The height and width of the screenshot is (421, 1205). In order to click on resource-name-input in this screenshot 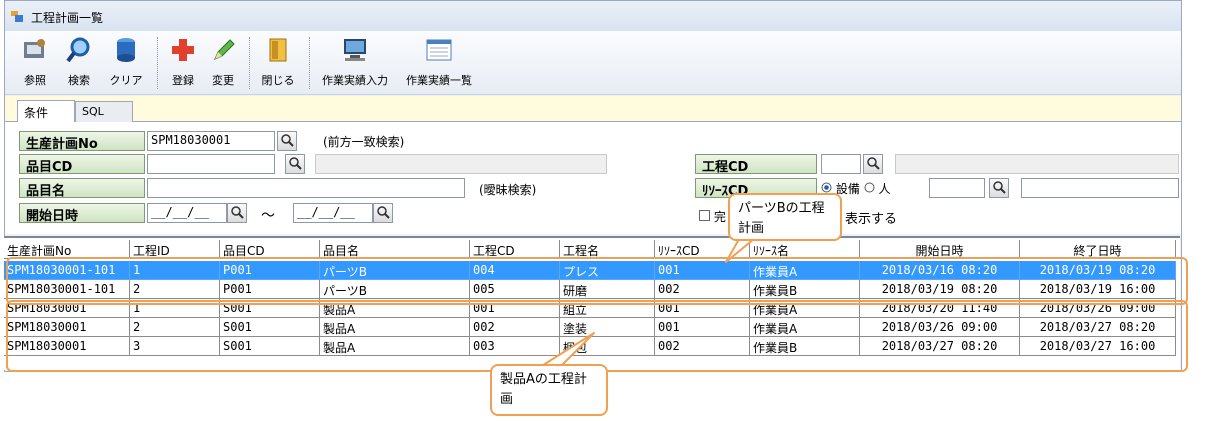, I will do `click(1100, 188)`.